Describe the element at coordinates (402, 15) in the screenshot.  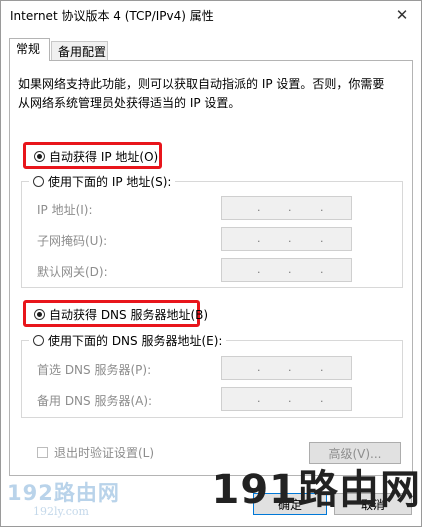
I see `close-icon: ✕` at that location.